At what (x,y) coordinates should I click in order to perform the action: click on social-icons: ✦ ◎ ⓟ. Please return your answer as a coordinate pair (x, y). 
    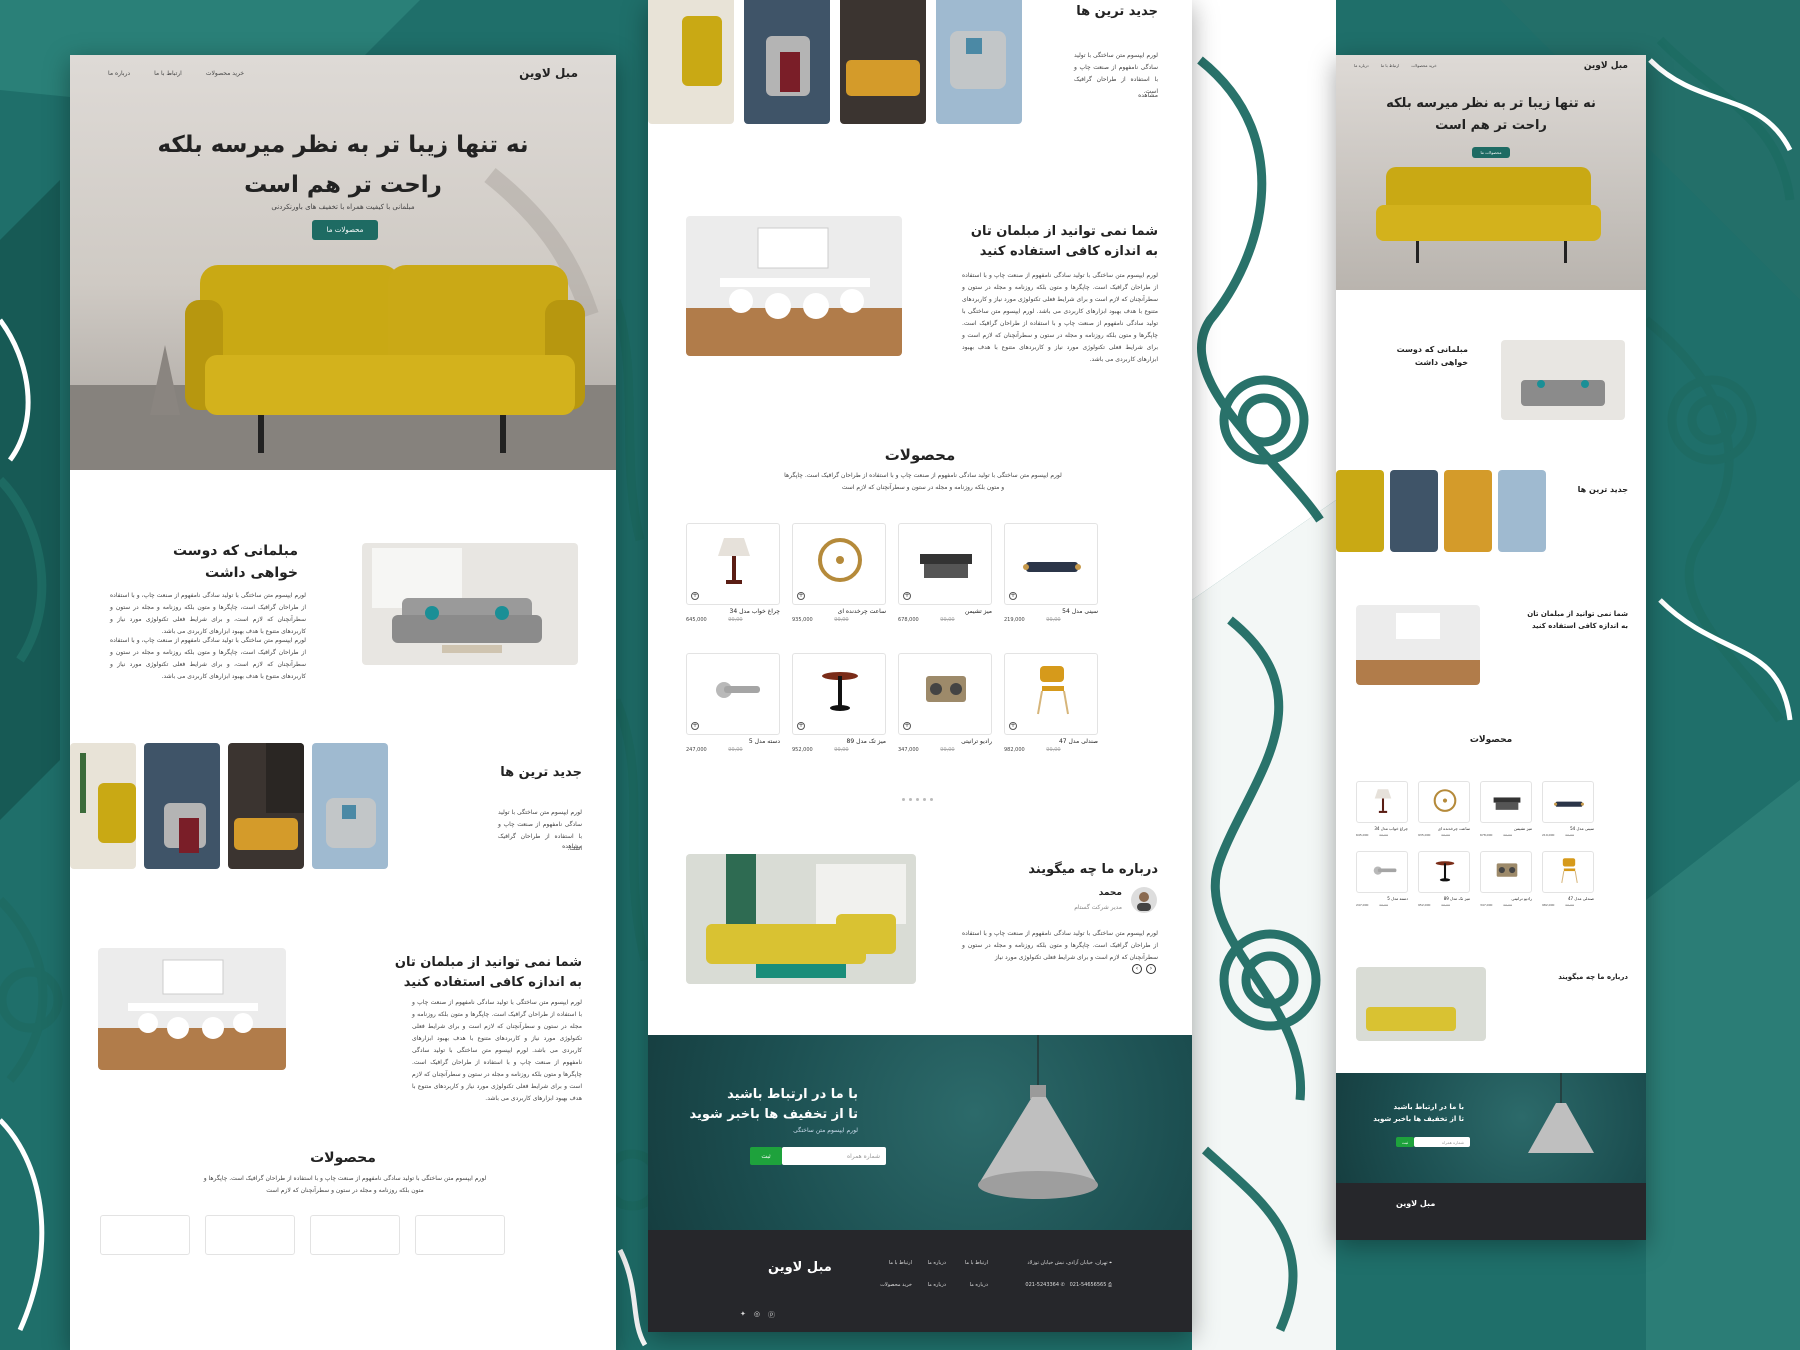
    Looking at the image, I should click on (757, 1315).